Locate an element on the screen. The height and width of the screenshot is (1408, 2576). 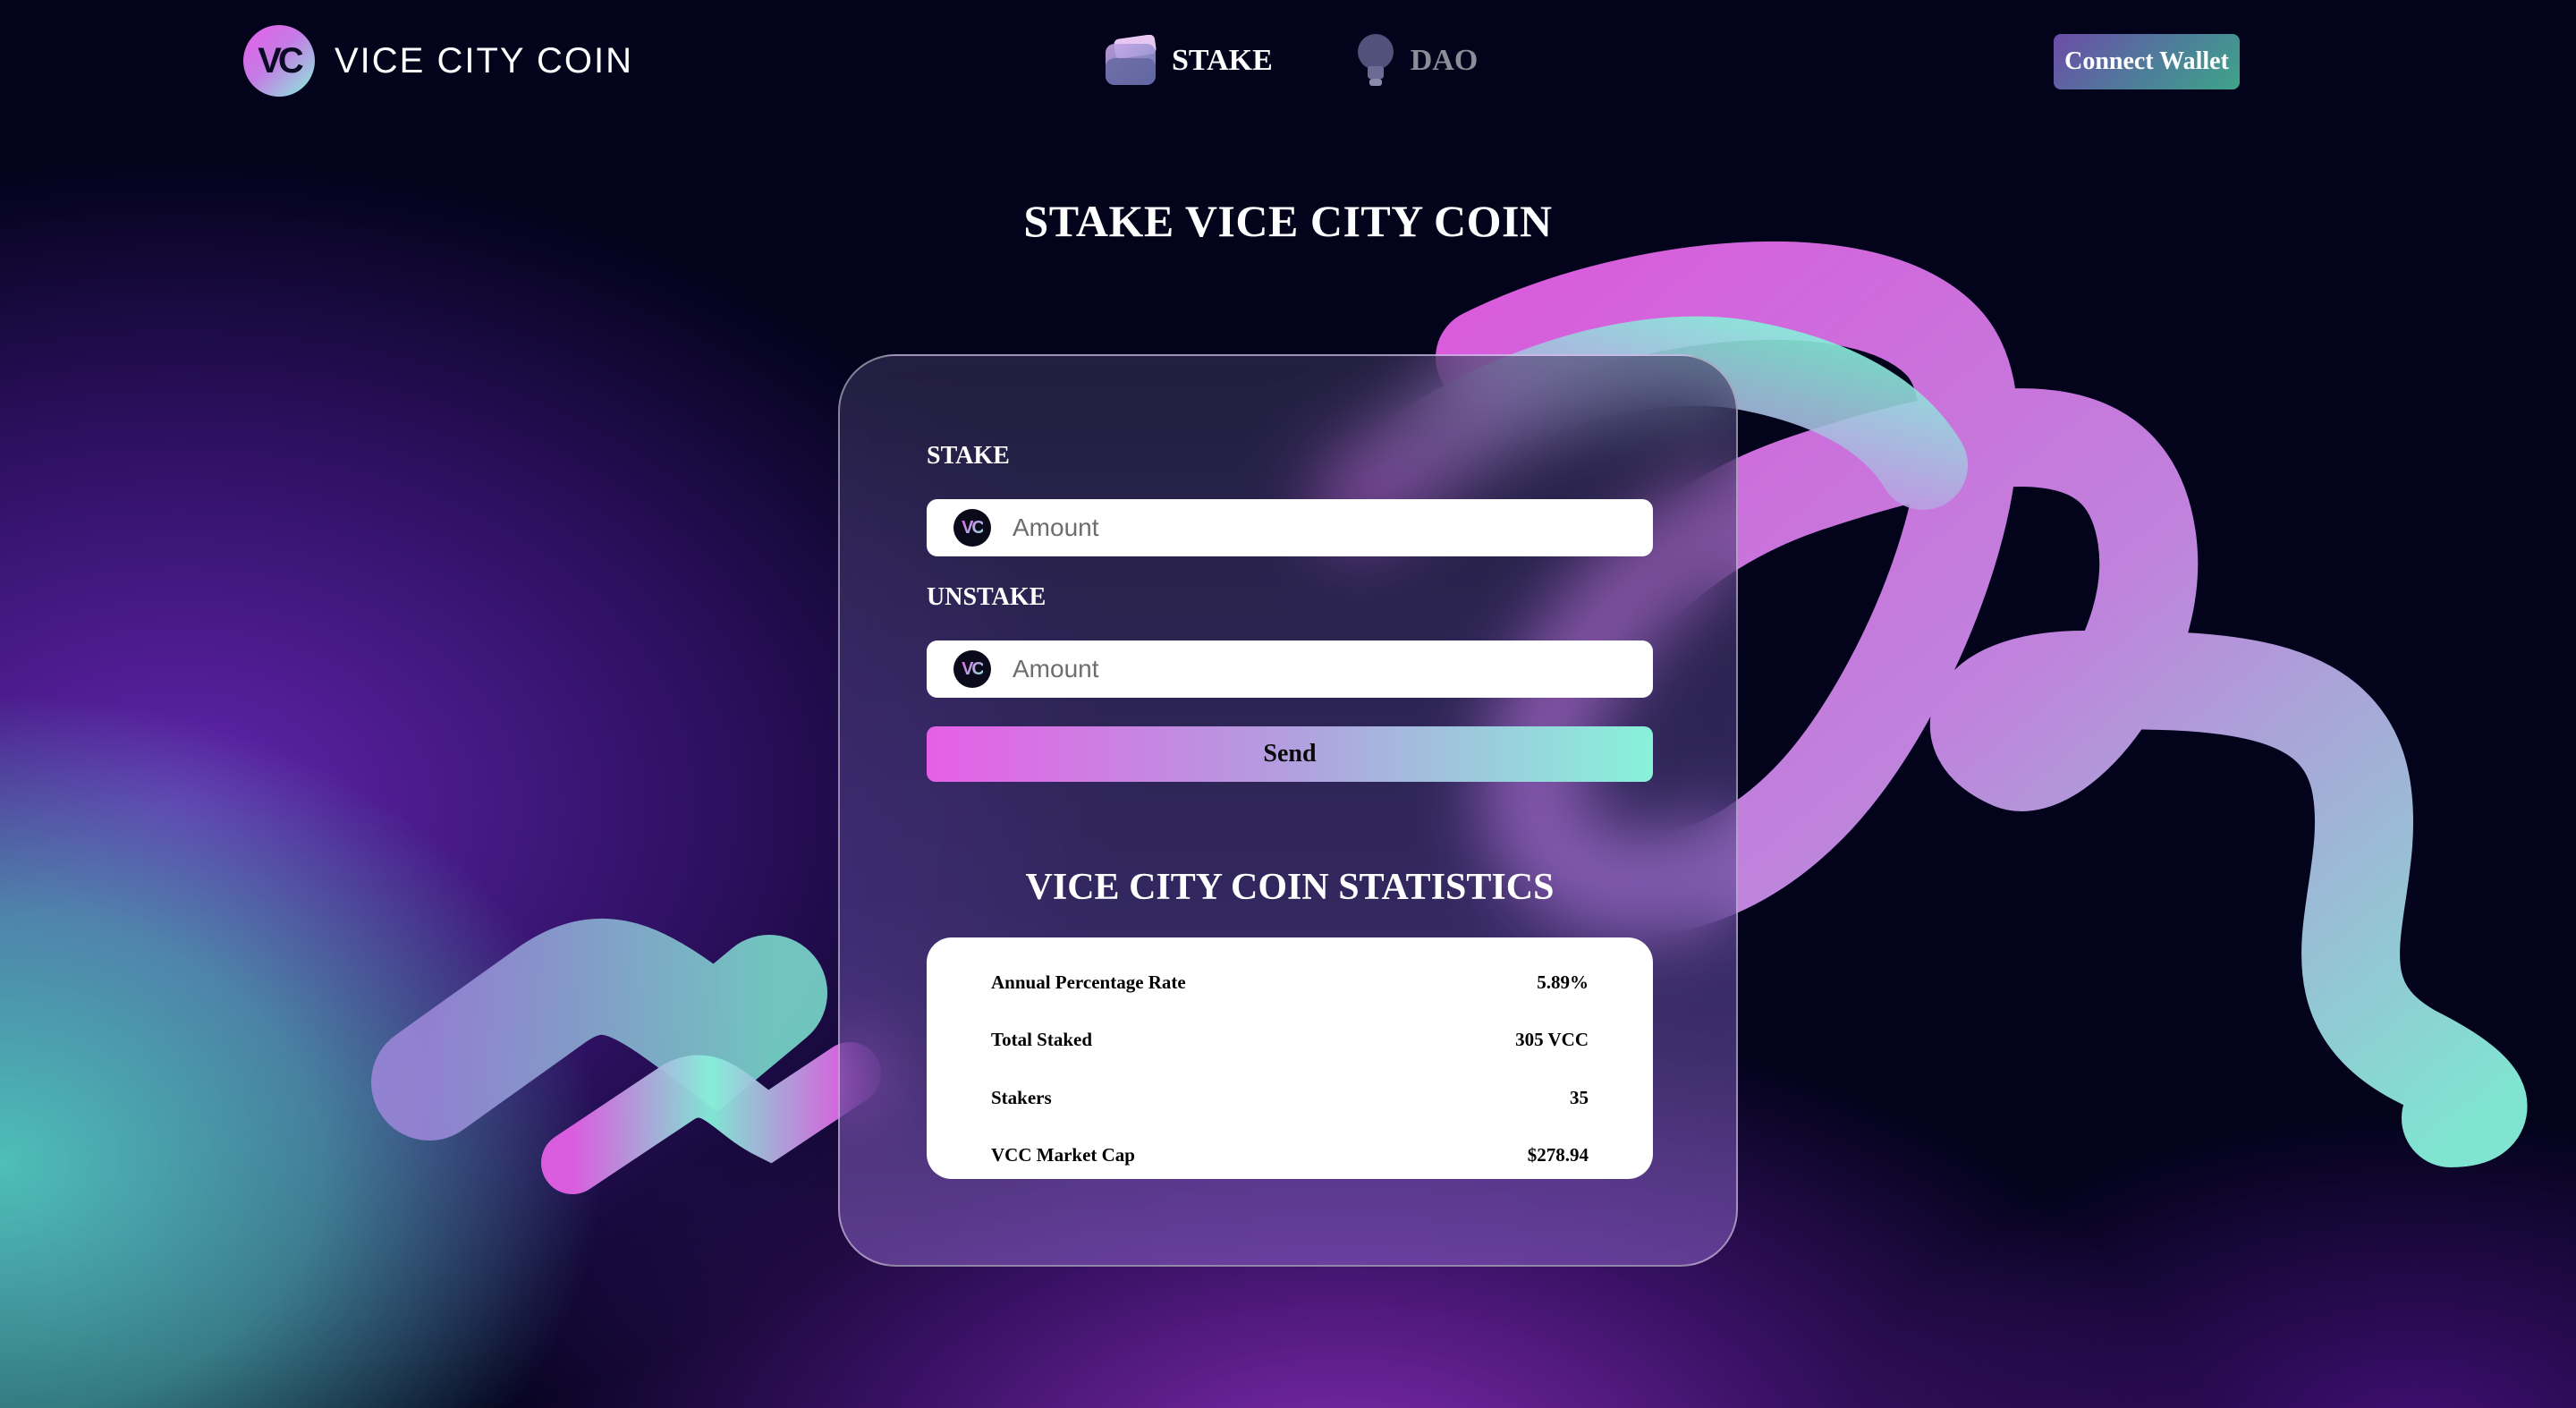
stake-amount-input is located at coordinates (1325, 528).